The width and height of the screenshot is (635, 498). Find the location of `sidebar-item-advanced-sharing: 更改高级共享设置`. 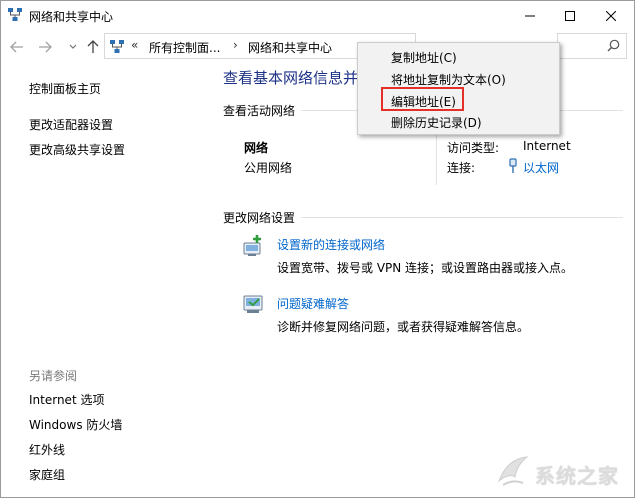

sidebar-item-advanced-sharing: 更改高级共享设置 is located at coordinates (77, 149).